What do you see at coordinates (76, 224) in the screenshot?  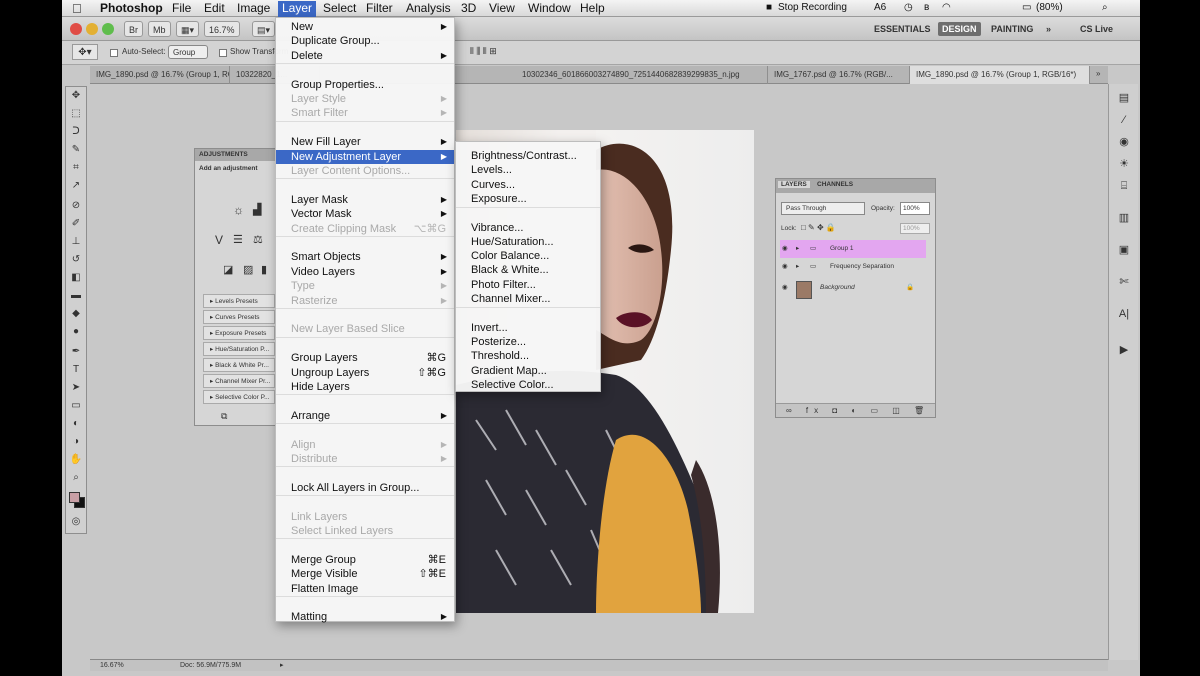 I see `brush-tool-icon: ✐` at bounding box center [76, 224].